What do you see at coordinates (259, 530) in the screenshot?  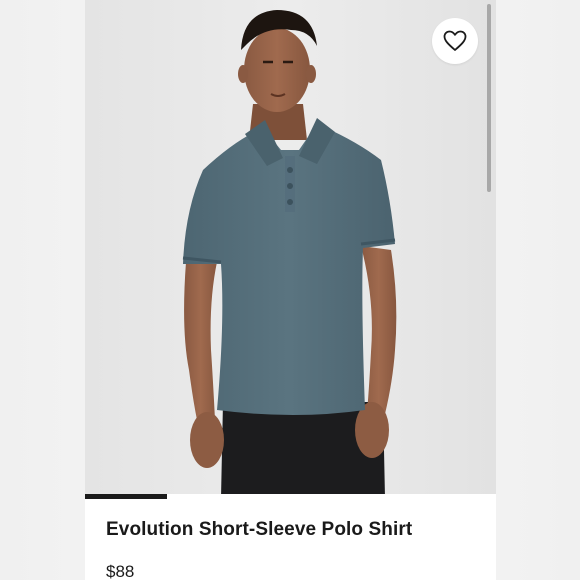 I see `product-title: Evolution Short-Sleeve Polo Shirt` at bounding box center [259, 530].